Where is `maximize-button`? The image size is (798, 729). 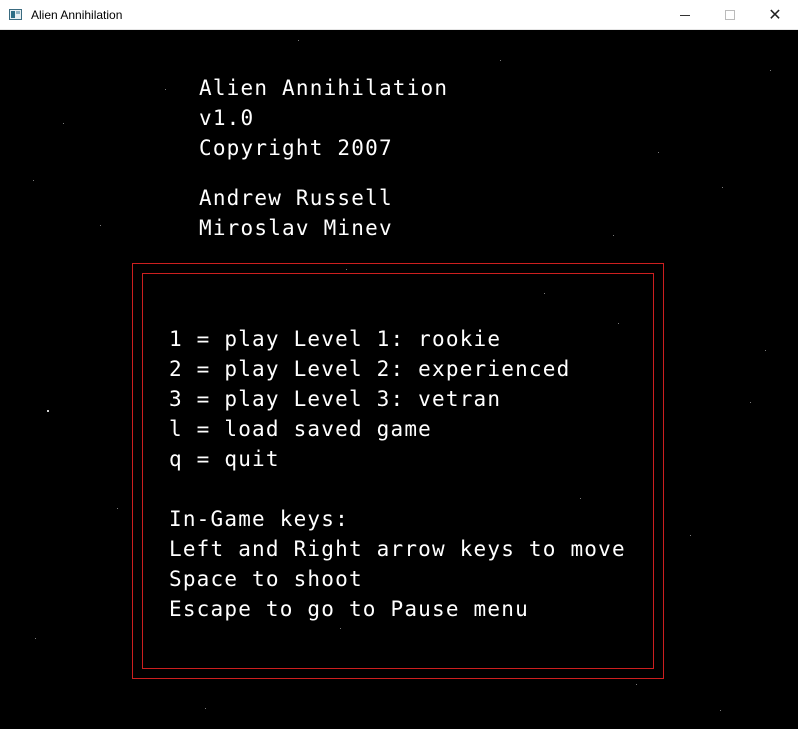 maximize-button is located at coordinates (730, 15).